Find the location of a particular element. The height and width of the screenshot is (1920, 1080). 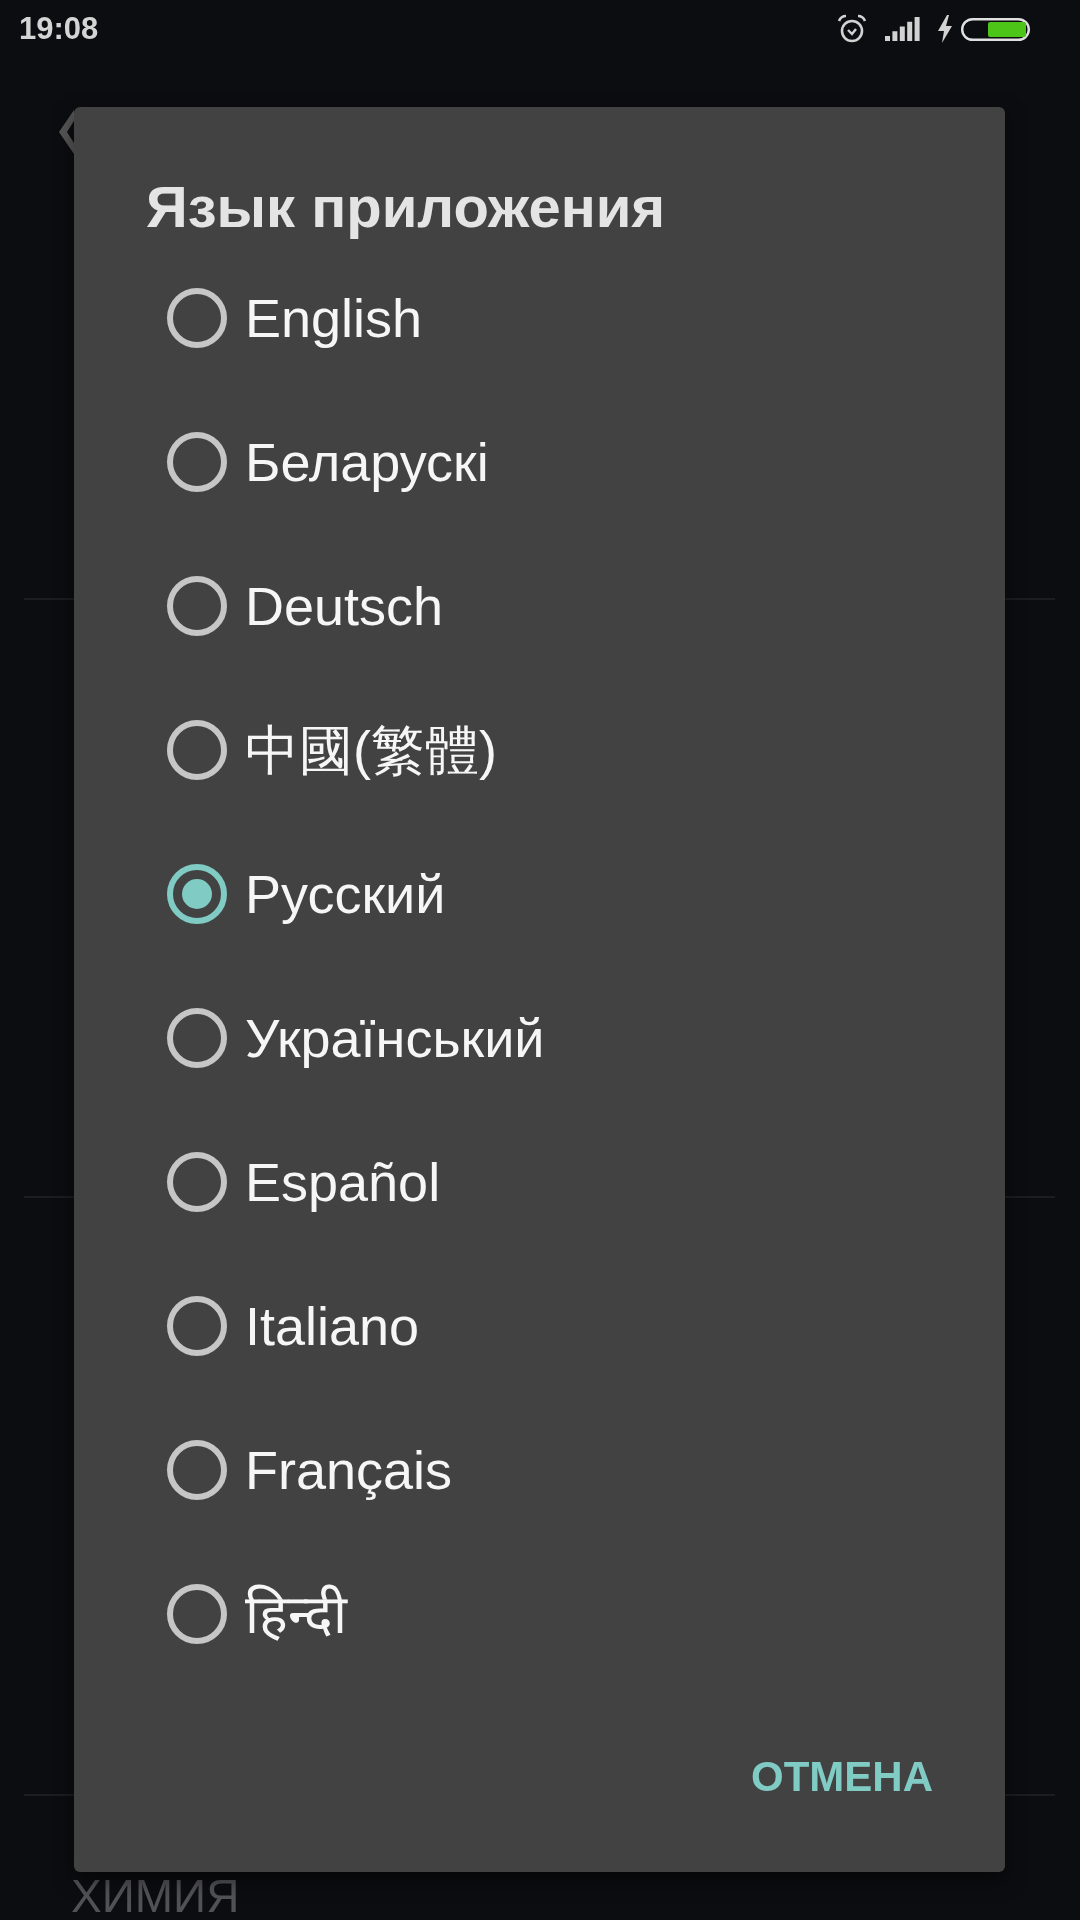

battery-icon is located at coordinates (995, 29).